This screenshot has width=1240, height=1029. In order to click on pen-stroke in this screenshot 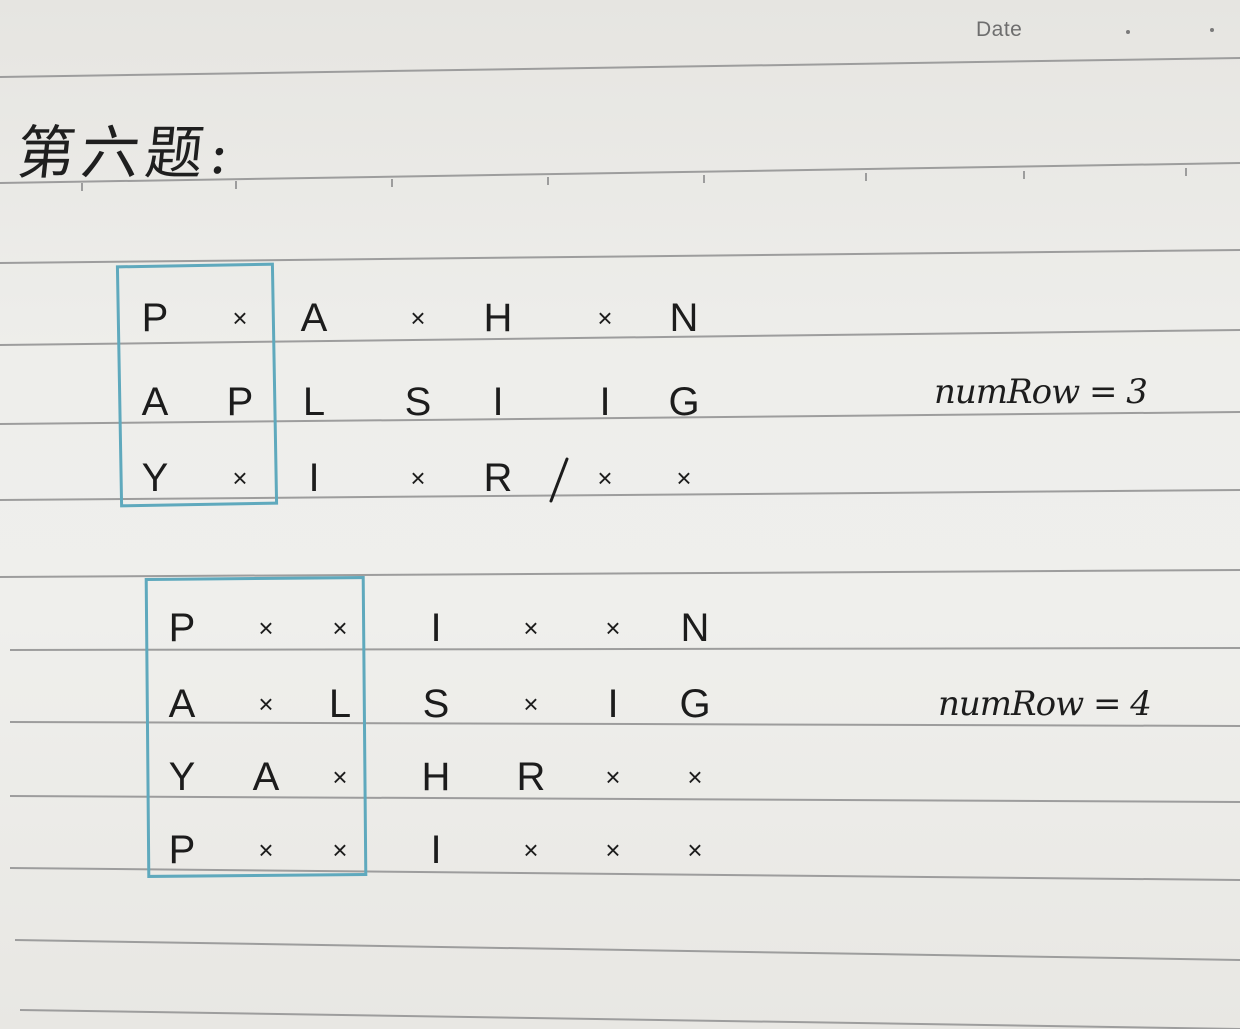, I will do `click(559, 480)`.